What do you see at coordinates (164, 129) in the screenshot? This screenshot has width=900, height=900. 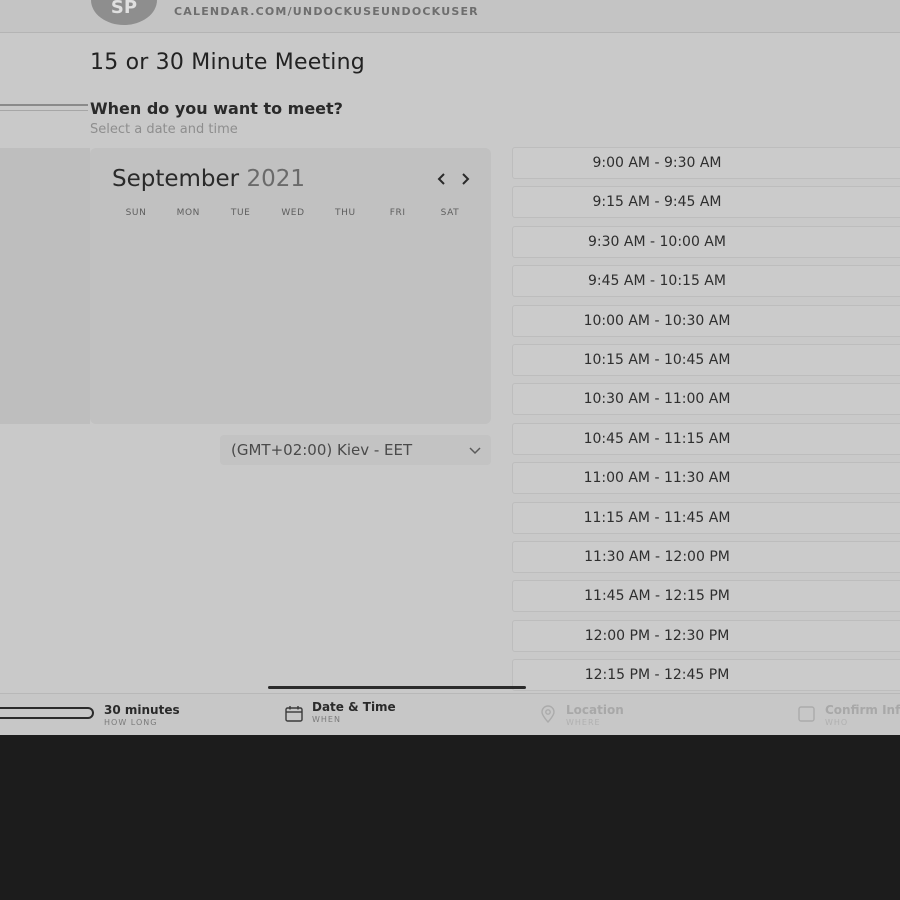 I see `section-subtitle: Select a date and time` at bounding box center [164, 129].